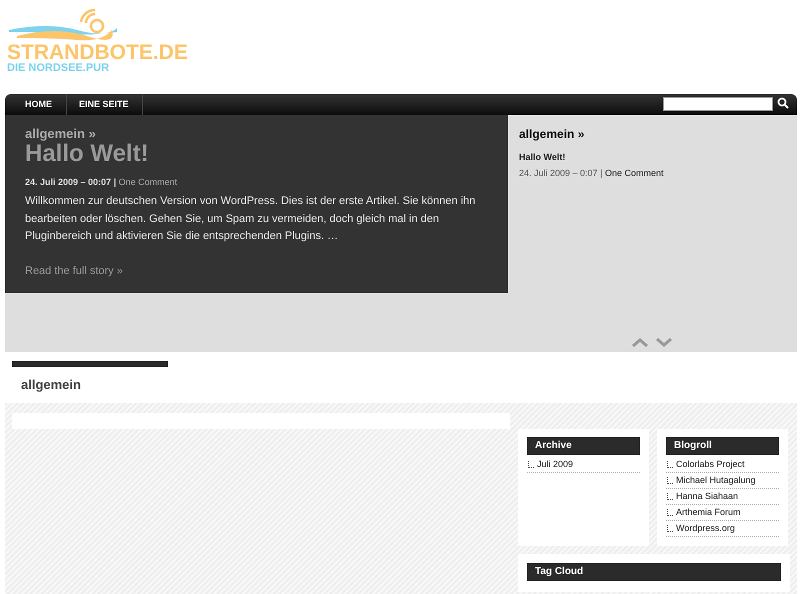 The height and width of the screenshot is (594, 800). I want to click on read-more-link: Read the full story », so click(74, 270).